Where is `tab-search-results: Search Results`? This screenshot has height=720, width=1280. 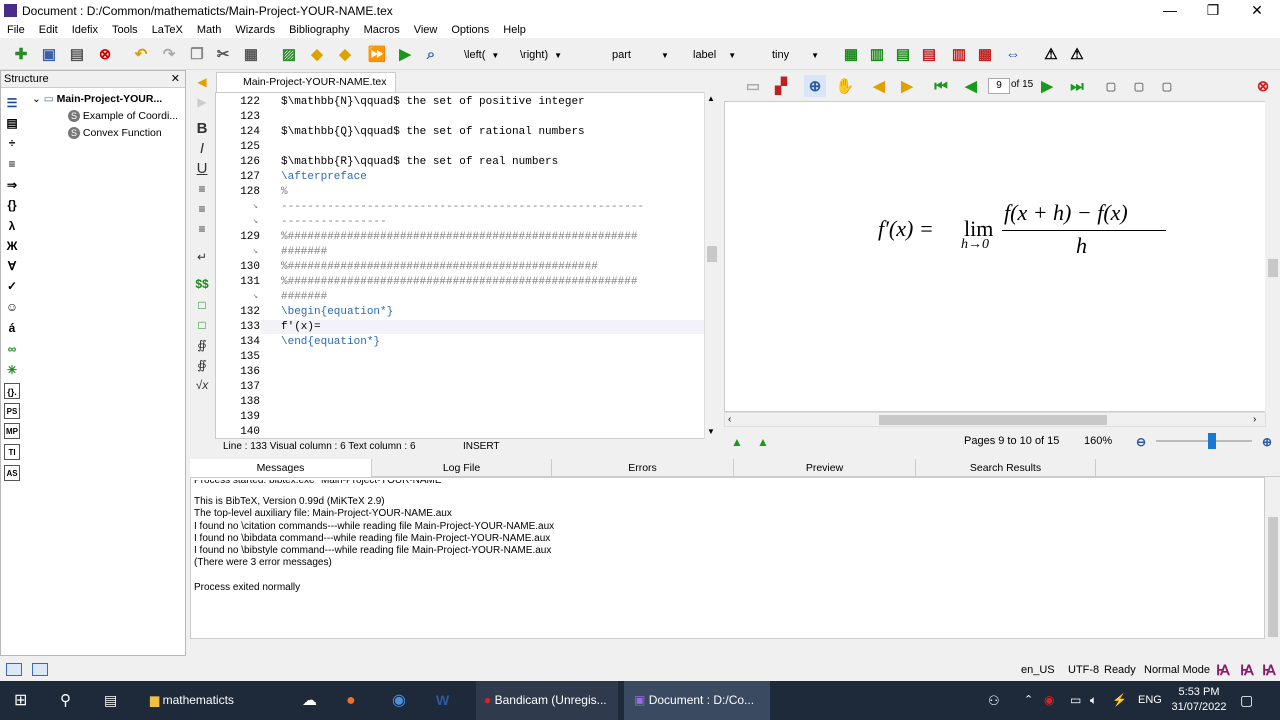
tab-search-results: Search Results is located at coordinates (1006, 468).